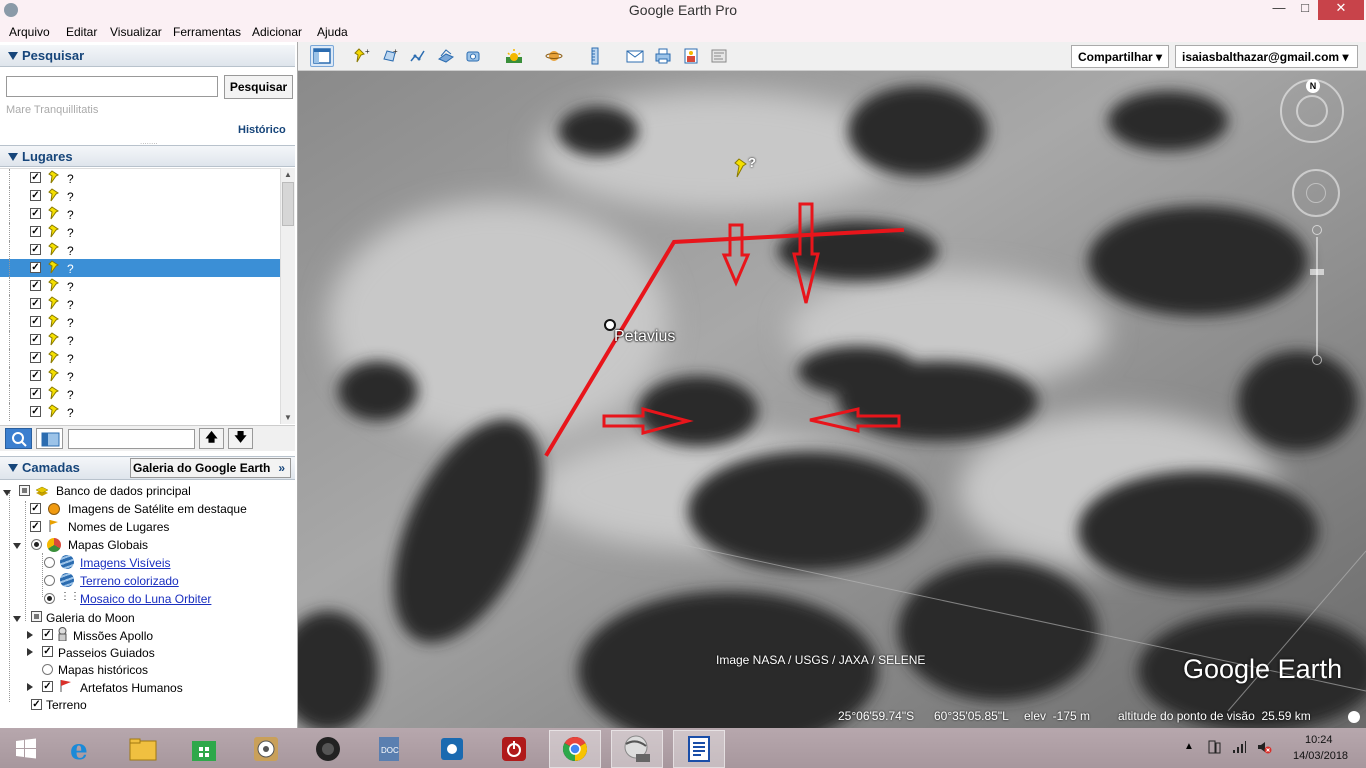 The height and width of the screenshot is (768, 1366). What do you see at coordinates (699, 749) in the screenshot?
I see `word-document-icon` at bounding box center [699, 749].